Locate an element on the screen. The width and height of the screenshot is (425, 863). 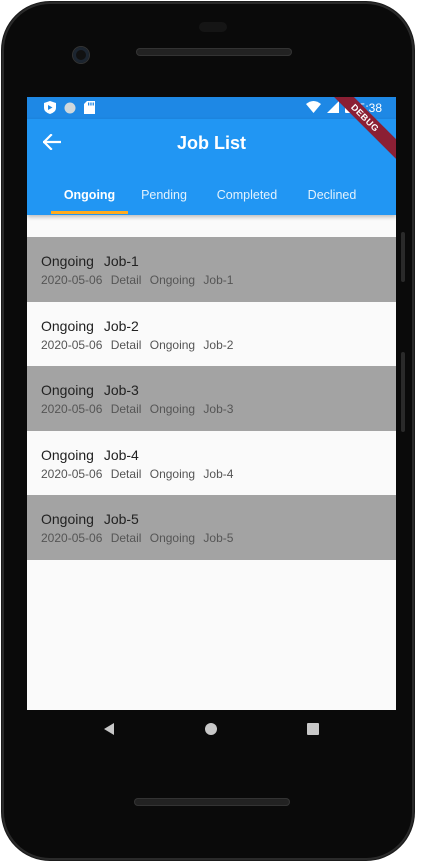
wifi-icon is located at coordinates (313, 108).